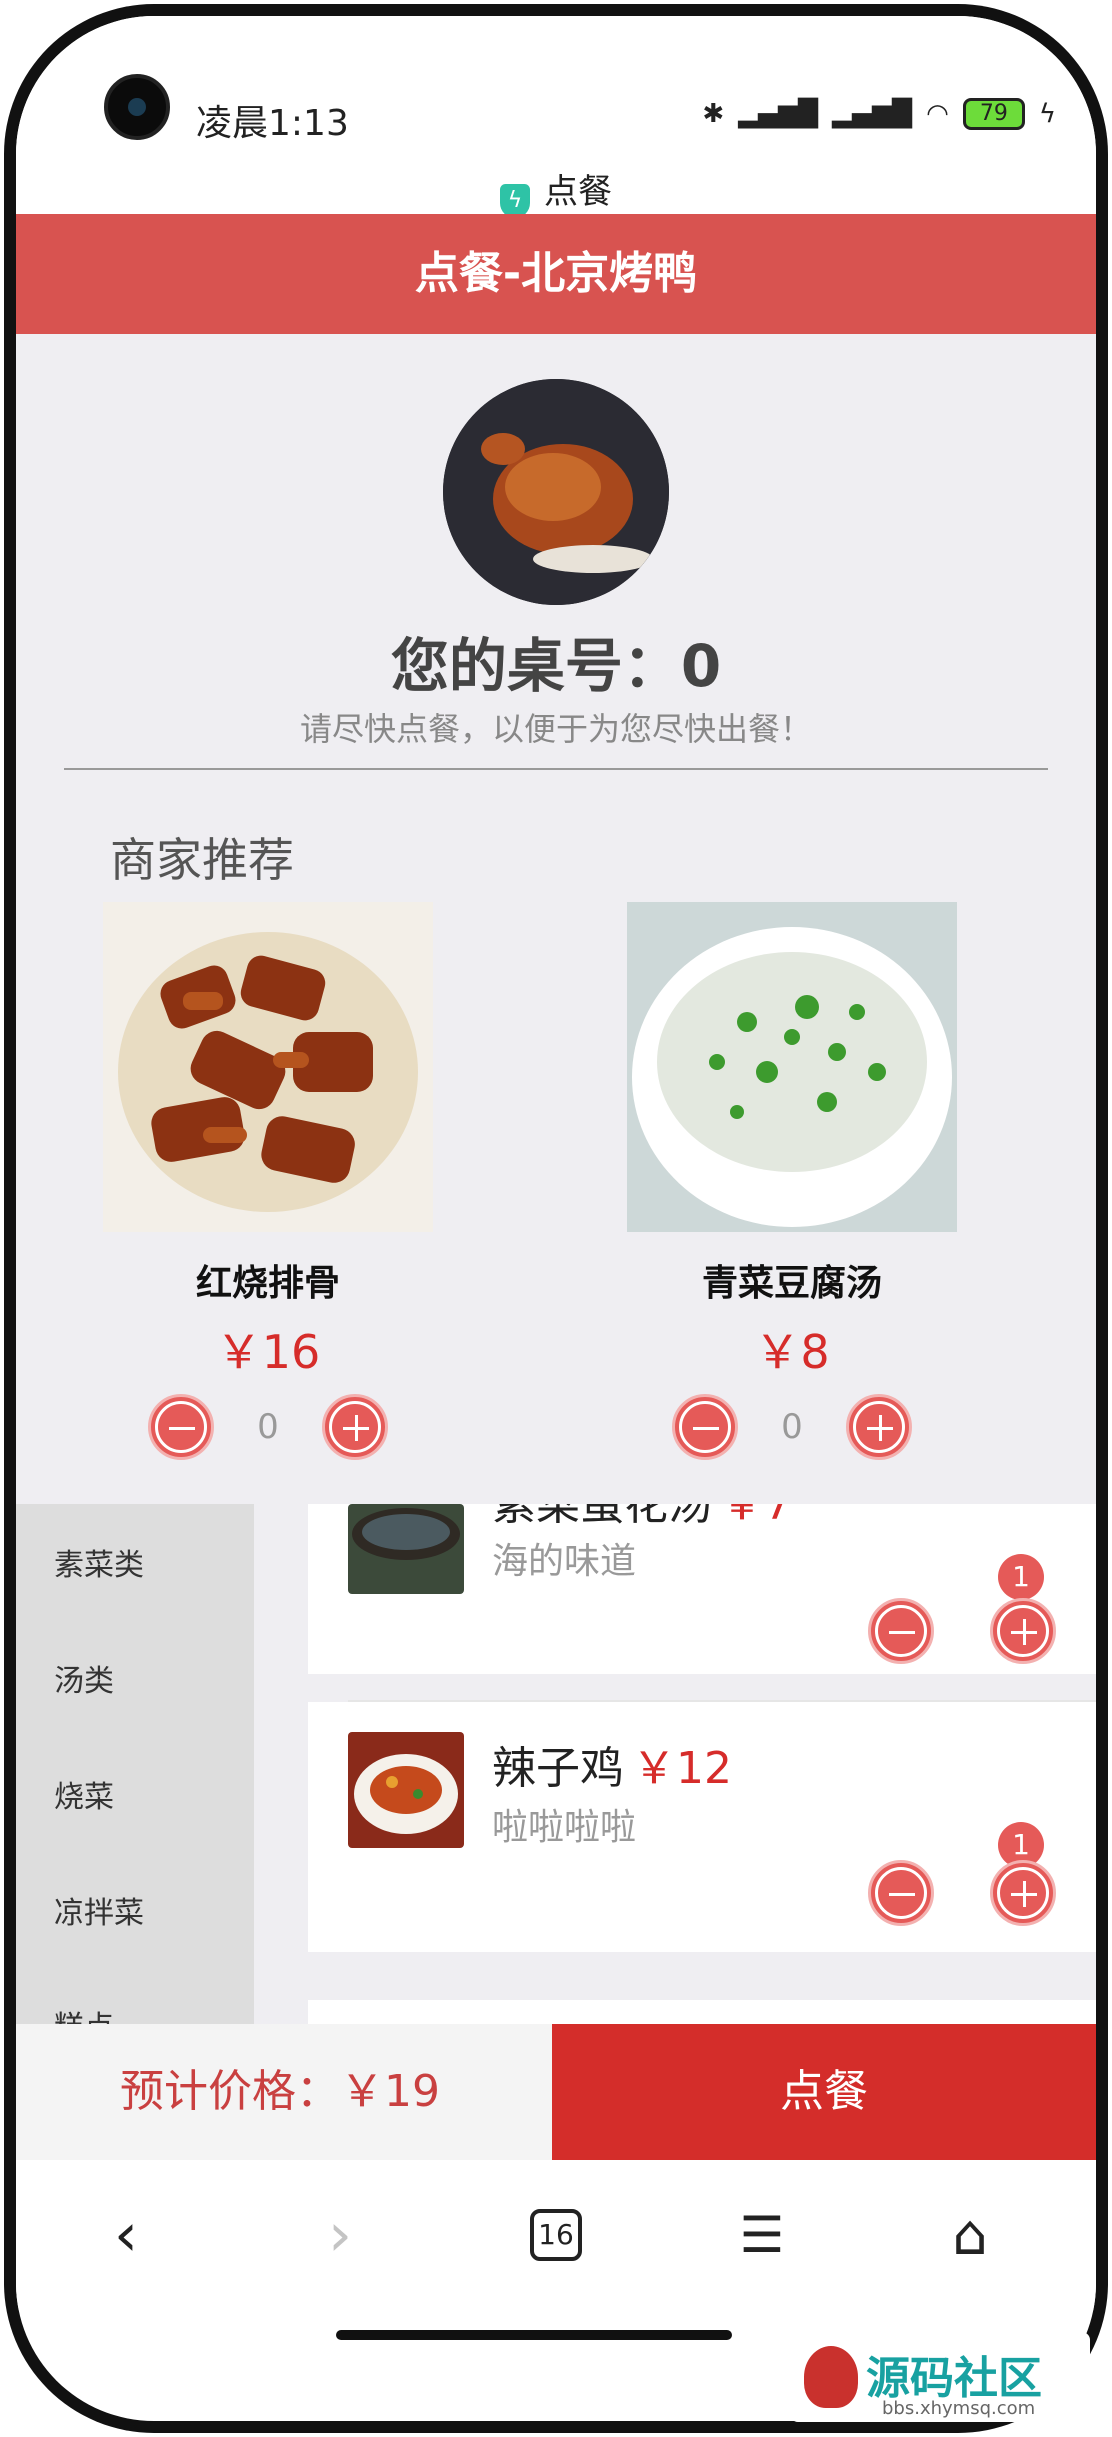  I want to click on roast-duck-image, so click(556, 492).